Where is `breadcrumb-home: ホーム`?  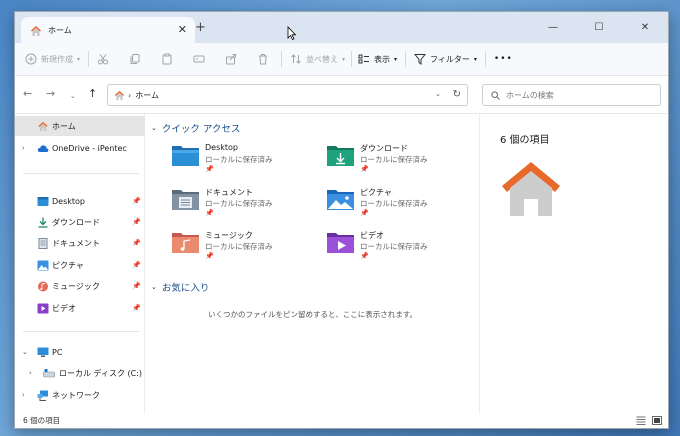 breadcrumb-home: ホーム is located at coordinates (147, 95).